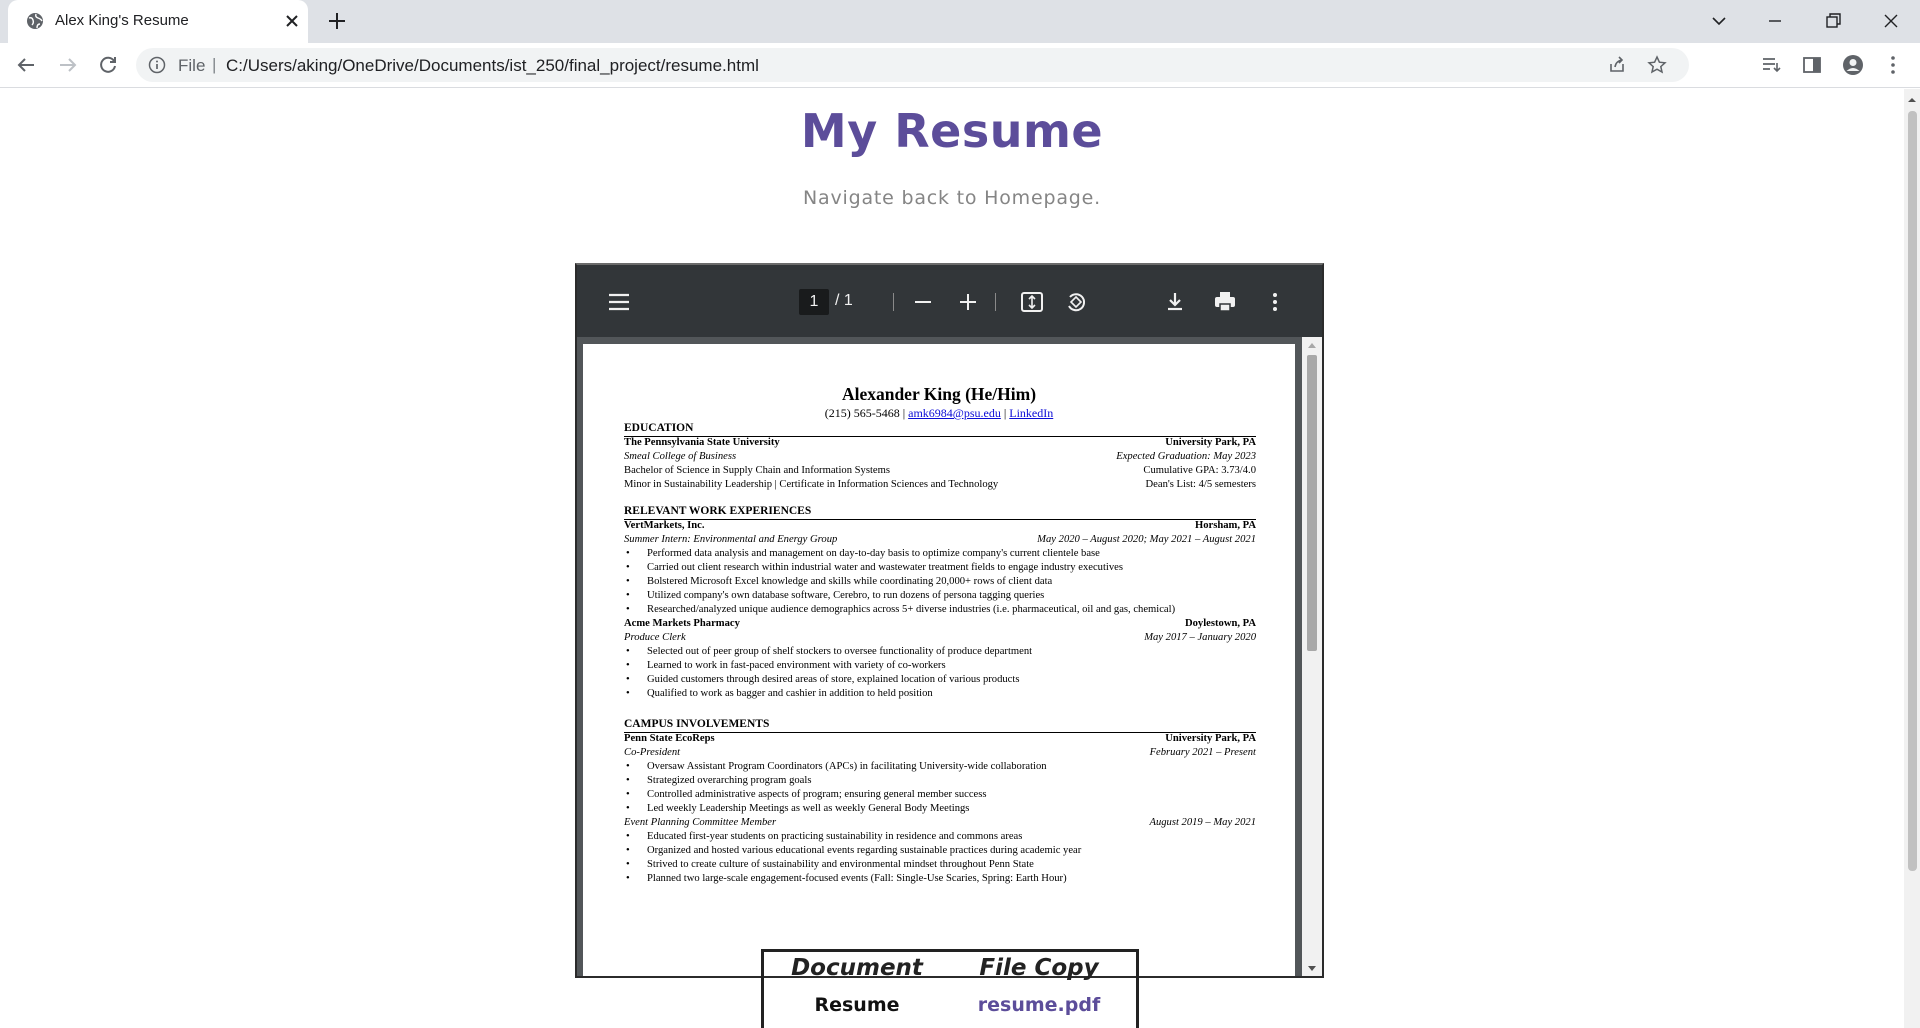 The height and width of the screenshot is (1028, 1920). I want to click on pdf-scroll-thumb, so click(1312, 503).